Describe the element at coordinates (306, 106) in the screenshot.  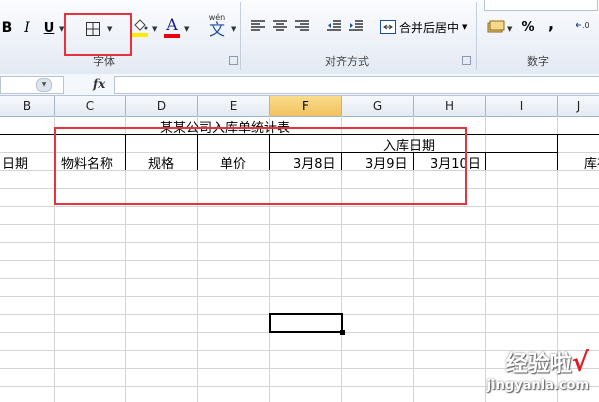
I see `column-header-f: F` at that location.